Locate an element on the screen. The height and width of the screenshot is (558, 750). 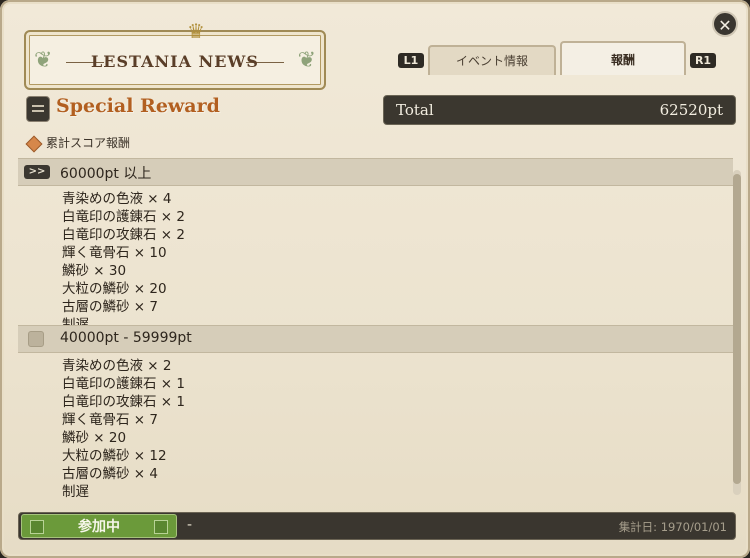
cumulative-label: 累計スコア報酬 is located at coordinates (88, 143).